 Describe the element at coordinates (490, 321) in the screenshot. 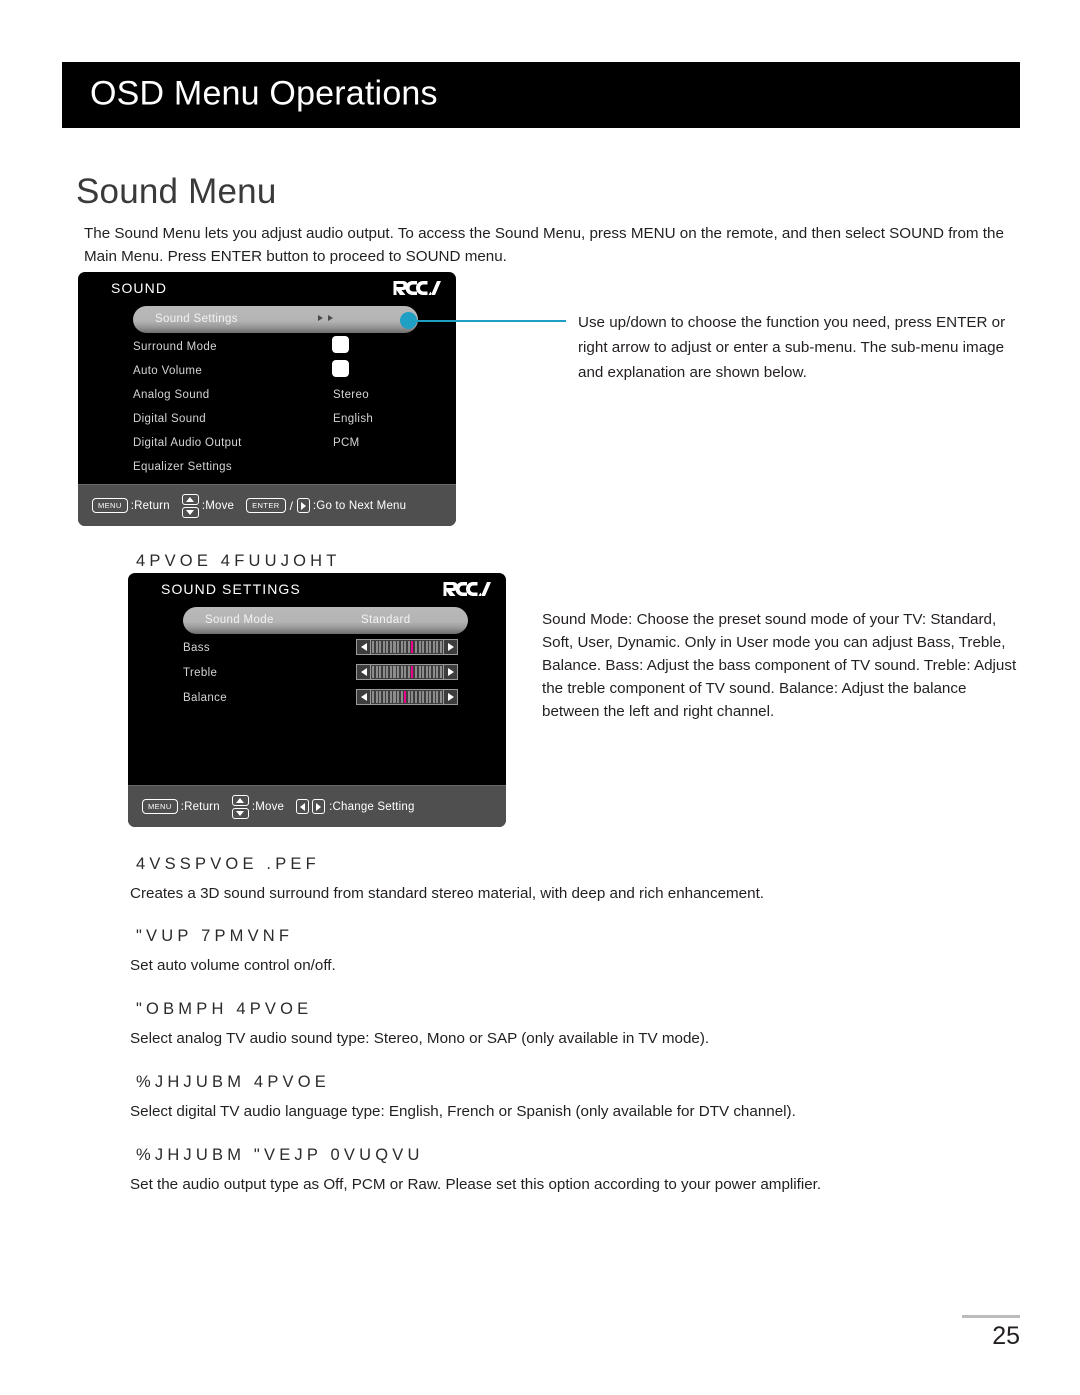

I see `callout-leader-line` at that location.